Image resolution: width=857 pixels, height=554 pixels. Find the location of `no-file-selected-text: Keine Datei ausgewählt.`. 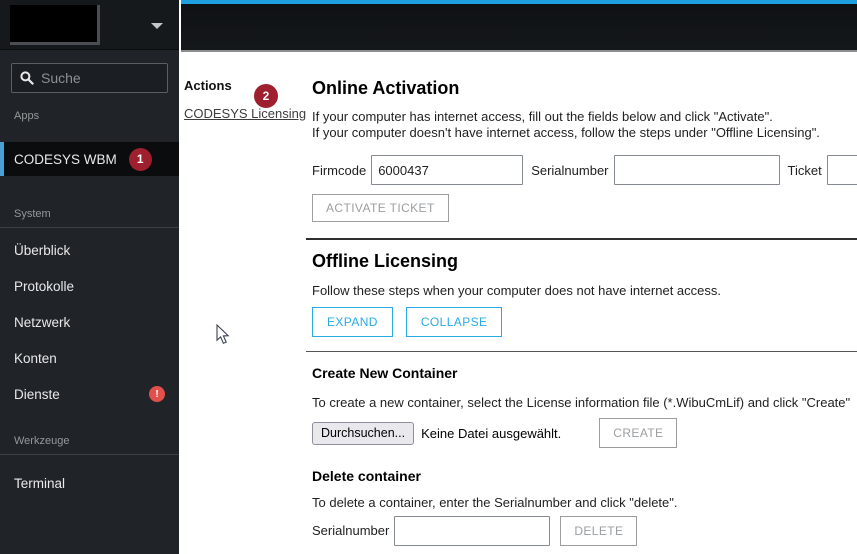

no-file-selected-text: Keine Datei ausgewählt. is located at coordinates (491, 433).